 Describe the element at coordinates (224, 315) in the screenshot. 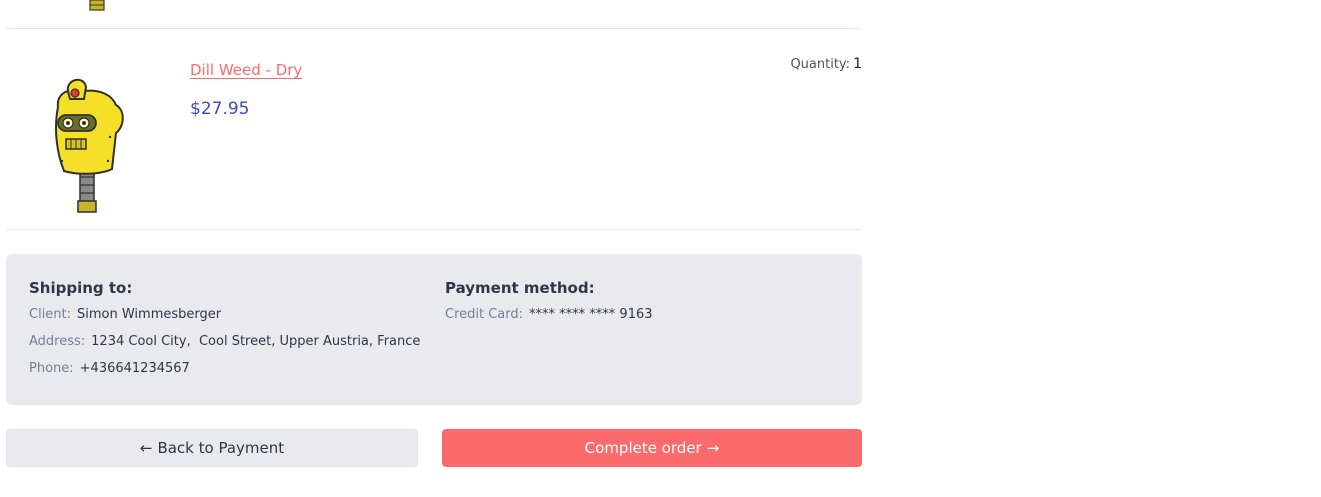

I see `client-line: Client: Simon Wimmesberger` at that location.